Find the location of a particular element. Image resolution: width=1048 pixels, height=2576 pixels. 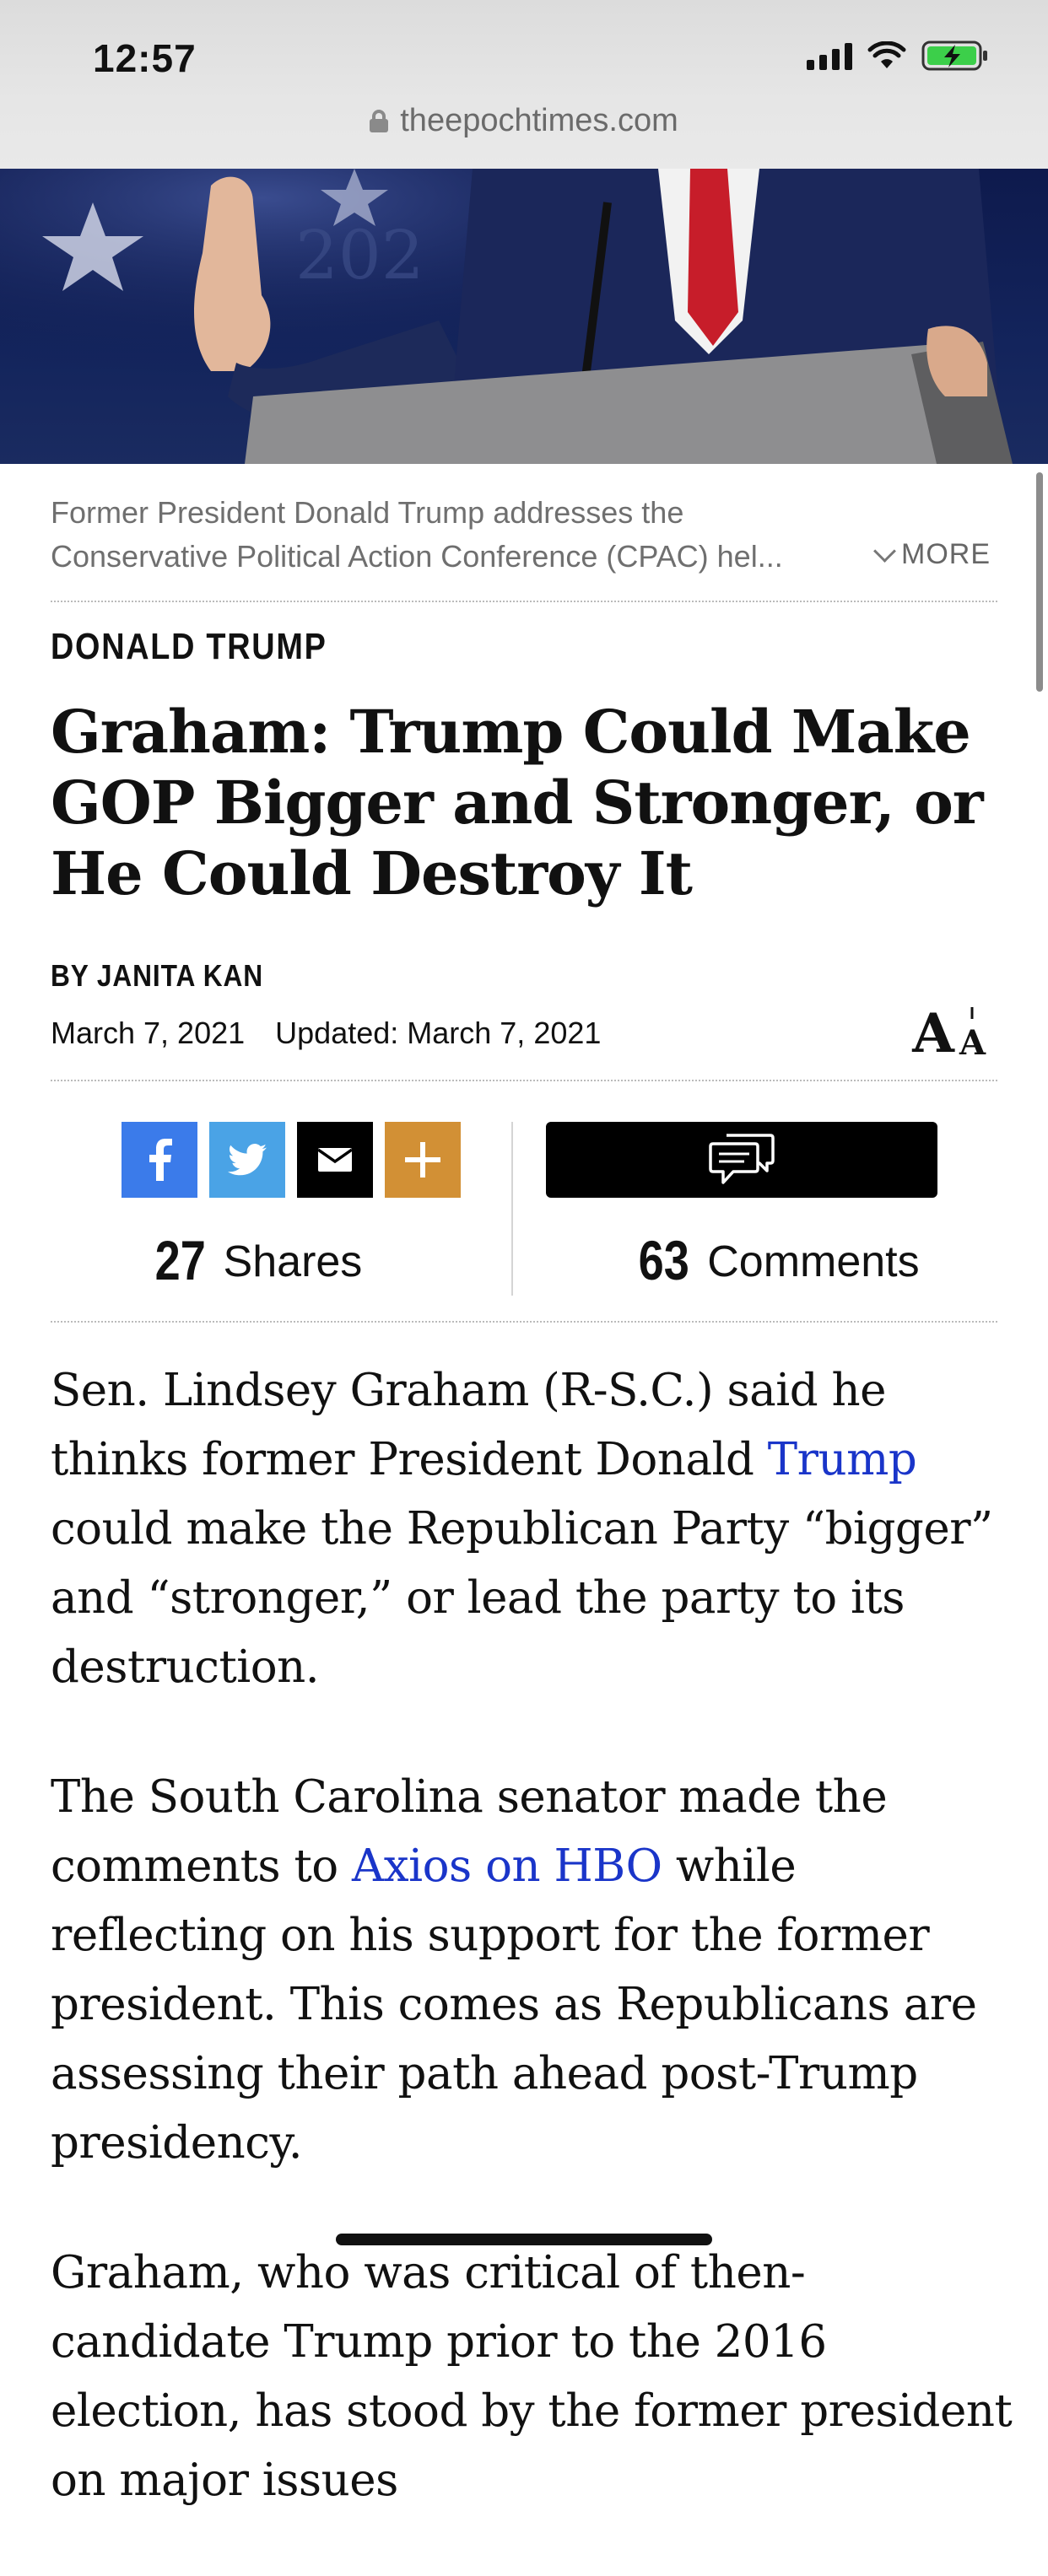

byline: BY JANITA KAN is located at coordinates (157, 976).